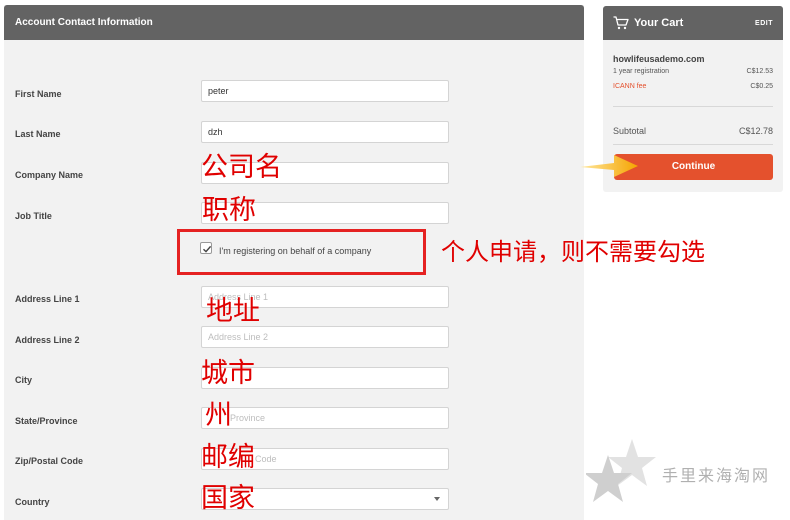 Image resolution: width=790 pixels, height=520 pixels. Describe the element at coordinates (228, 457) in the screenshot. I see `annotation-zip: 邮编` at that location.